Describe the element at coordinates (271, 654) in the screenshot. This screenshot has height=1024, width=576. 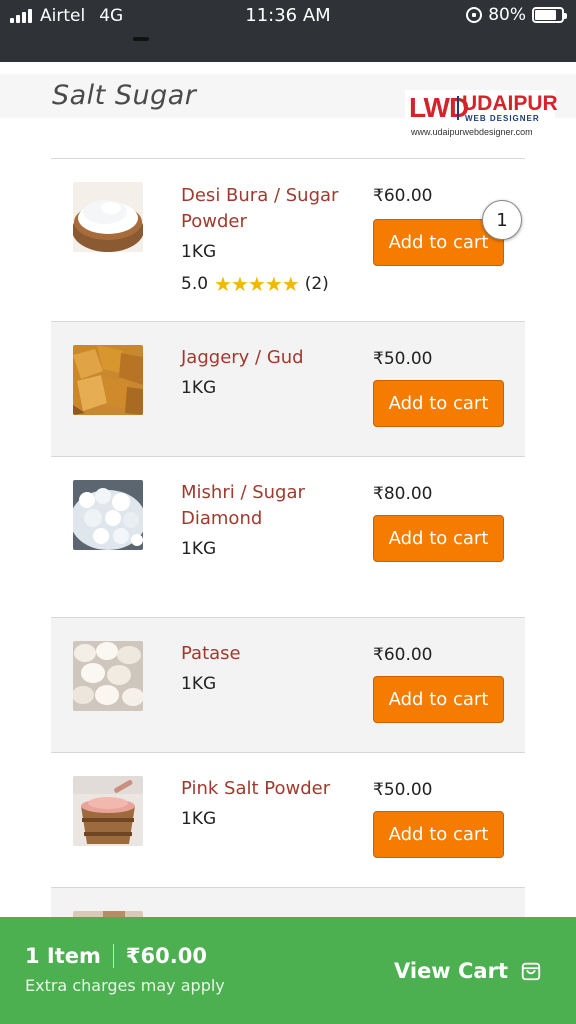
I see `product-name: Patase` at that location.